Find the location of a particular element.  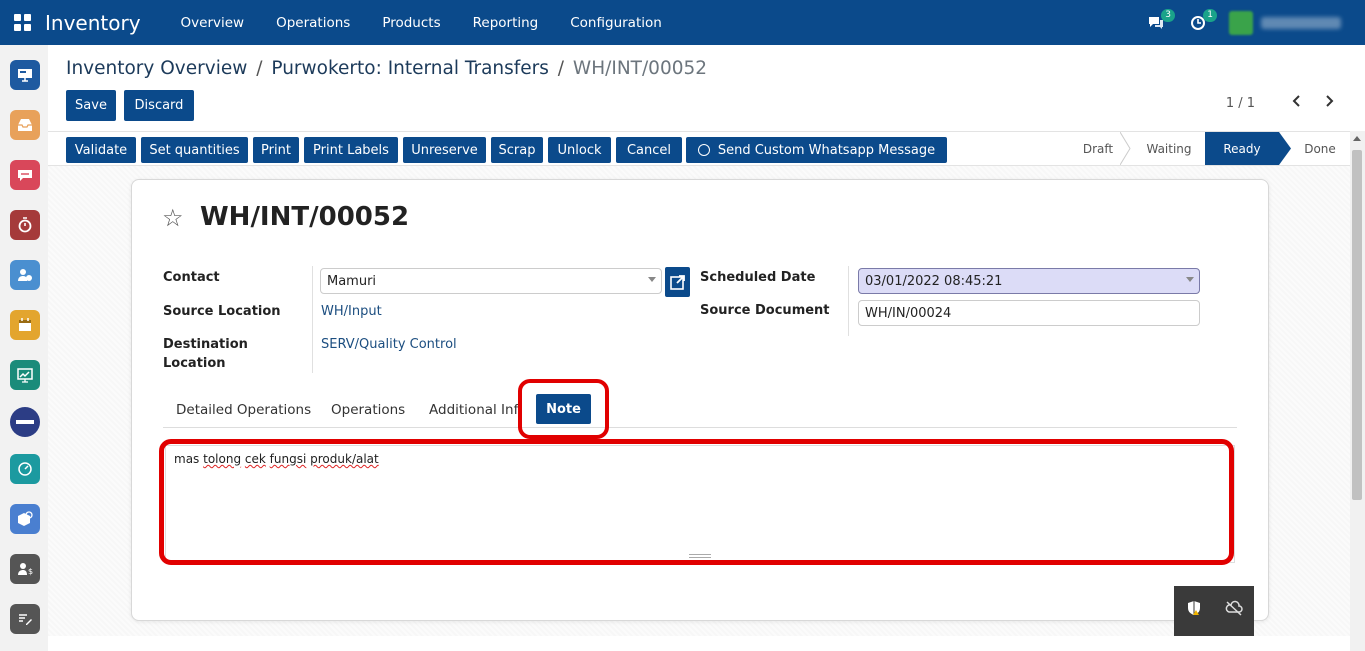

scheduled-date-field: 03/01/2022 08:45:21 is located at coordinates (1029, 281).